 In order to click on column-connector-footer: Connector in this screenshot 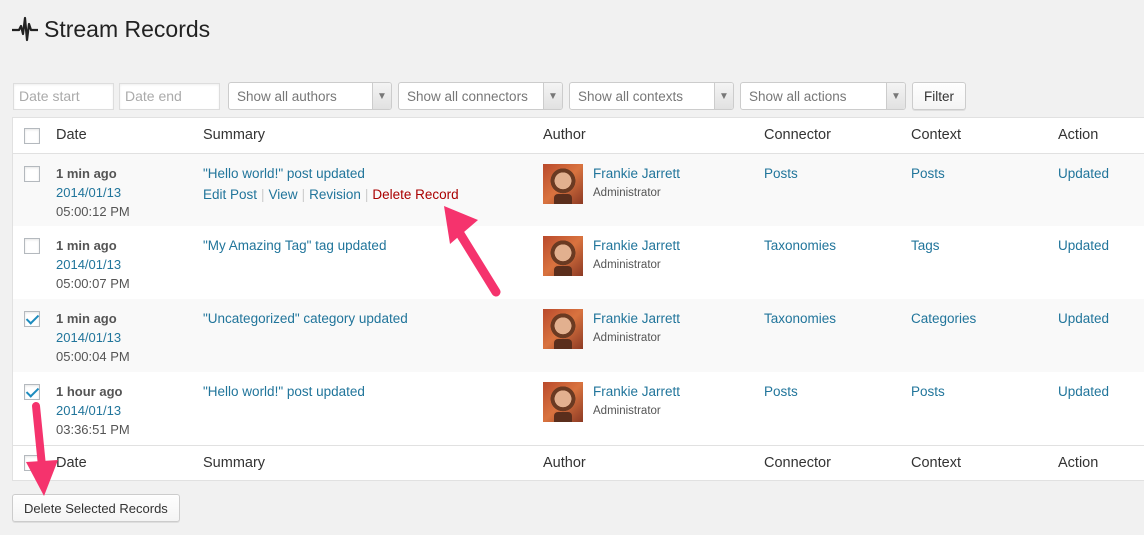, I will do `click(837, 462)`.